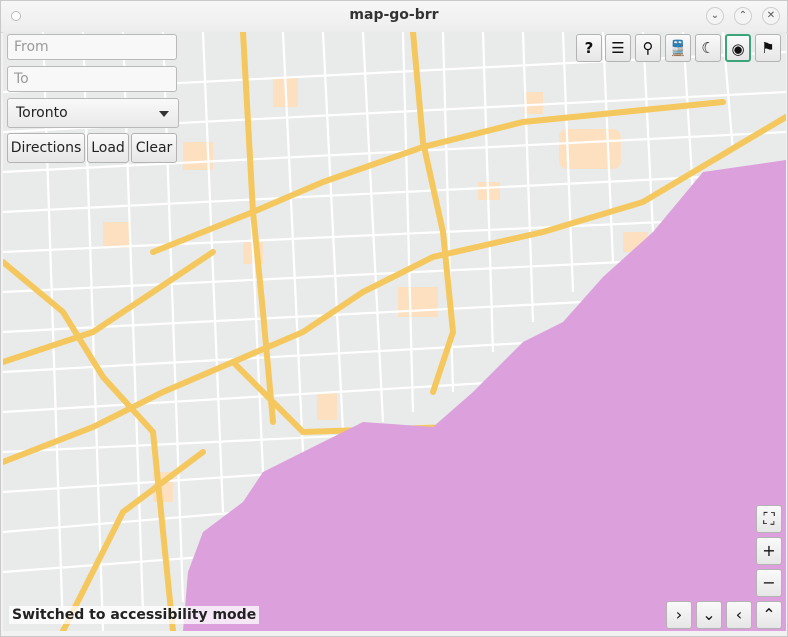 This screenshot has width=788, height=637. Describe the element at coordinates (709, 615) in the screenshot. I see `pan-down-button: ⌄` at that location.